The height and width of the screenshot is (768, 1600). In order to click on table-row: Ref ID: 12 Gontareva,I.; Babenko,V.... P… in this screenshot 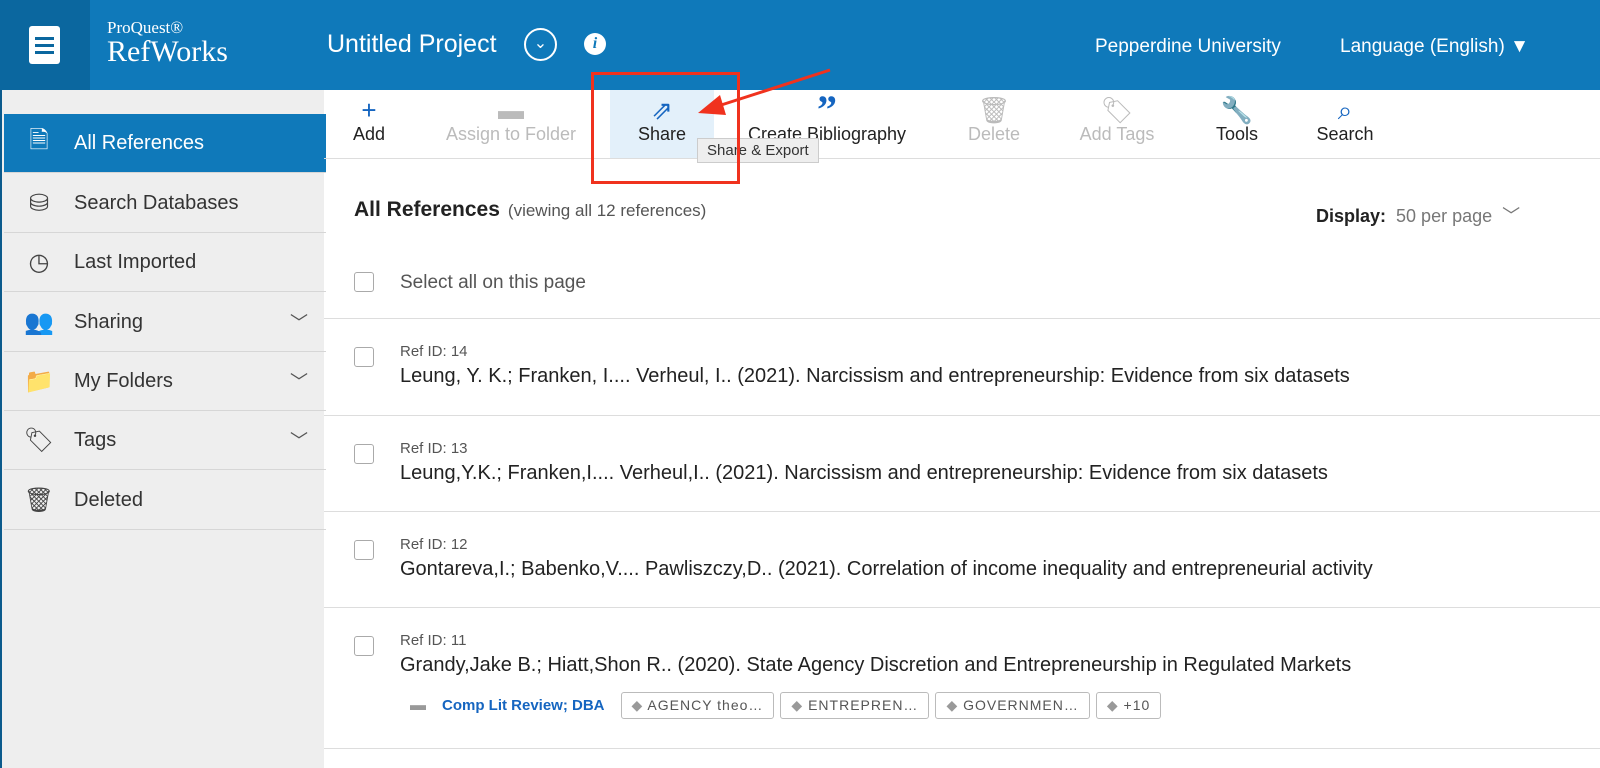, I will do `click(962, 559)`.